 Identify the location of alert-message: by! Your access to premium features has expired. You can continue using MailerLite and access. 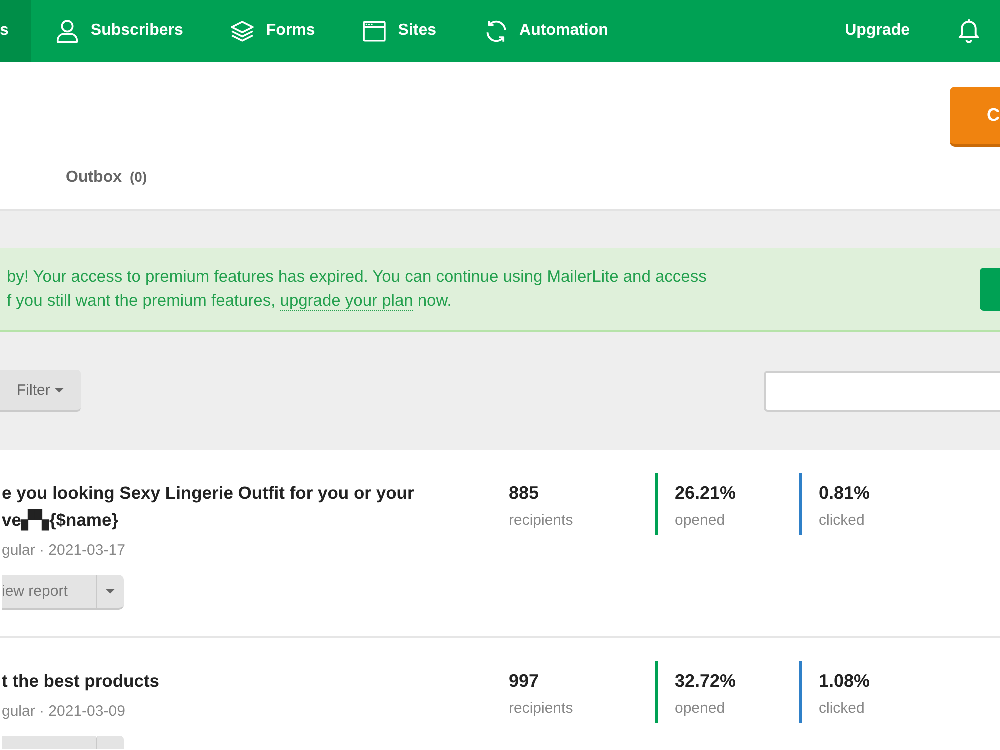
(357, 277).